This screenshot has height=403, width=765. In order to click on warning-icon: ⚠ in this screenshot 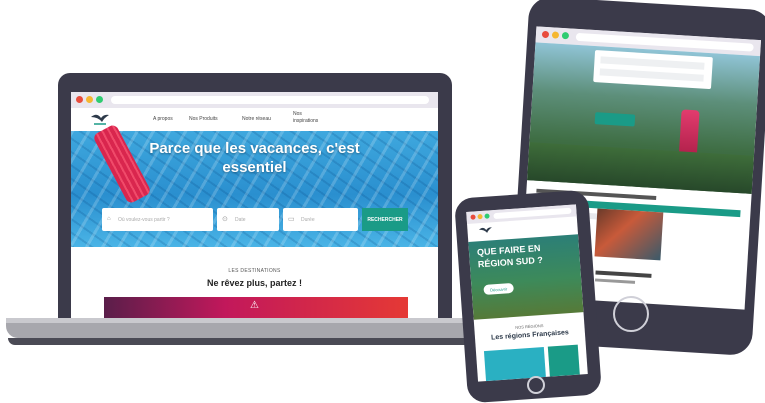, I will do `click(254, 305)`.